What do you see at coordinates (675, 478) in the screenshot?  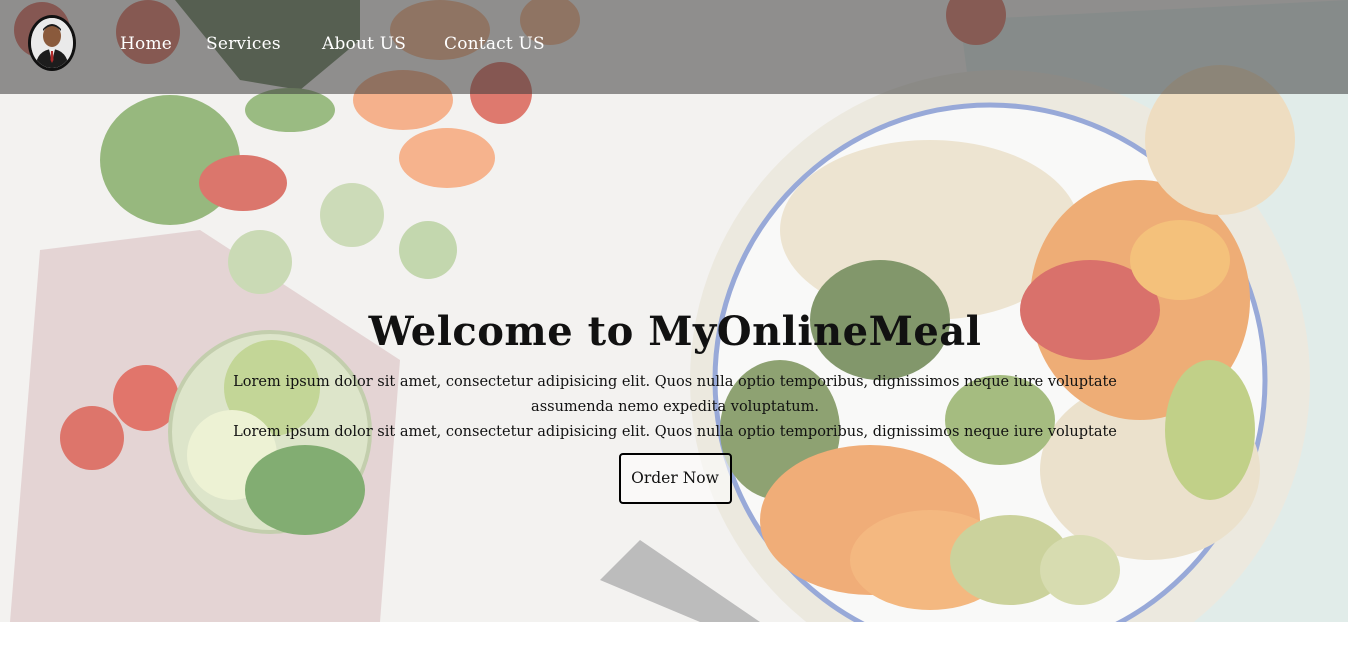 I see `order-now-button: Order Now` at bounding box center [675, 478].